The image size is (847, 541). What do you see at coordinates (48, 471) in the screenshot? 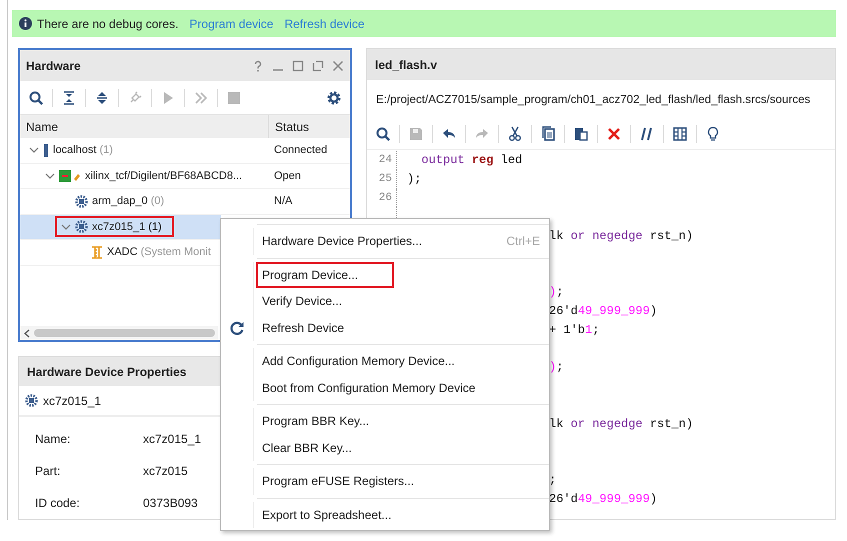
I see `property-label: Part:` at bounding box center [48, 471].